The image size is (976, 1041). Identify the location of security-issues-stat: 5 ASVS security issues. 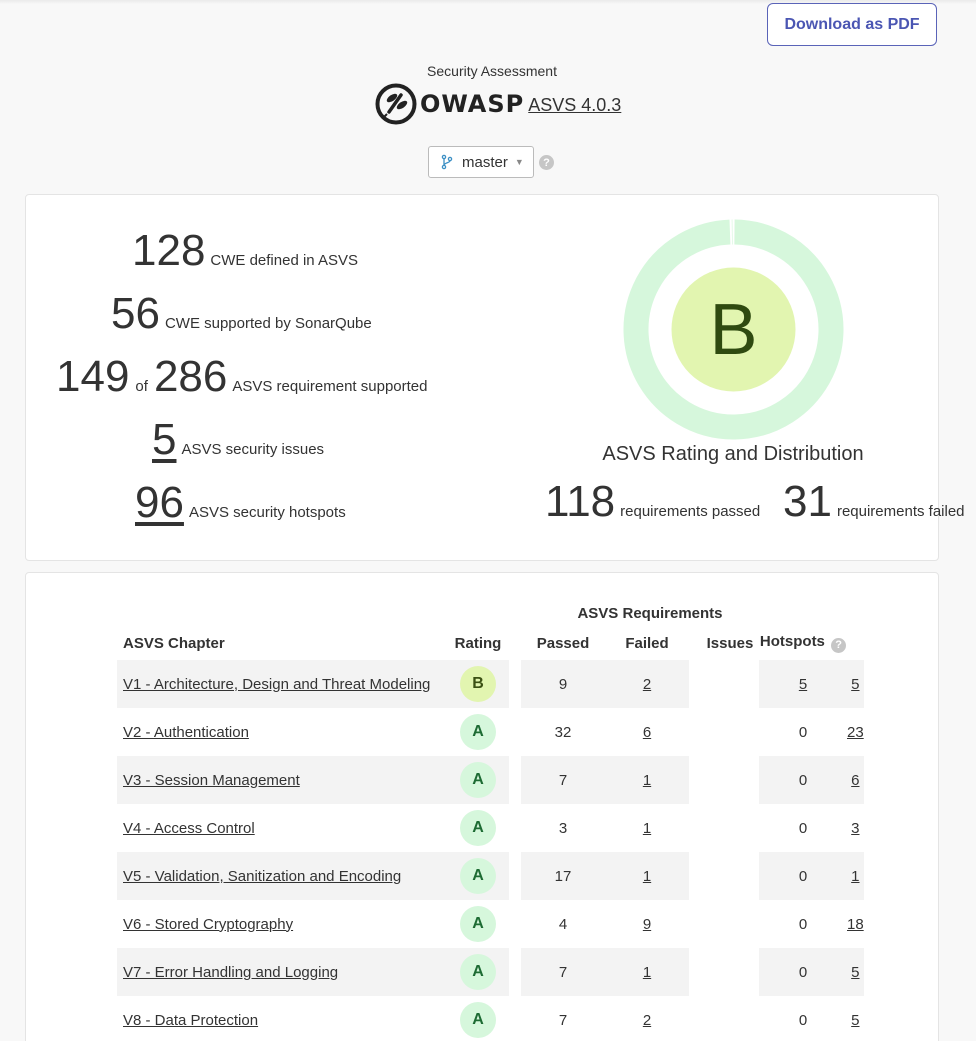
(238, 440).